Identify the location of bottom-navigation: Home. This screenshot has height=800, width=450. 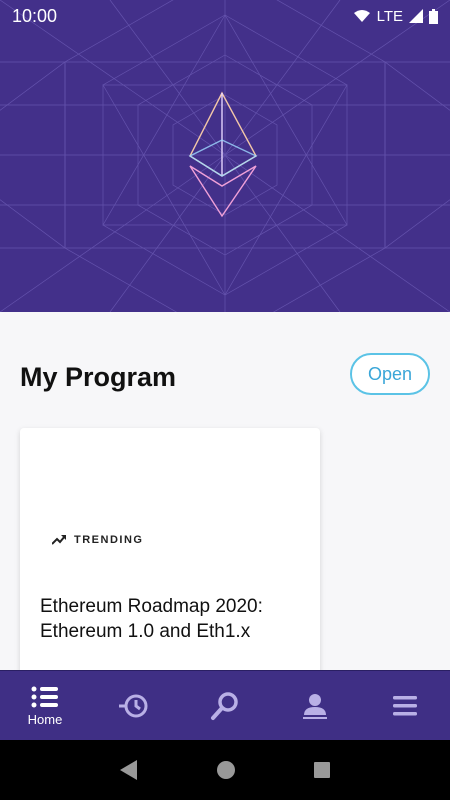
(225, 705).